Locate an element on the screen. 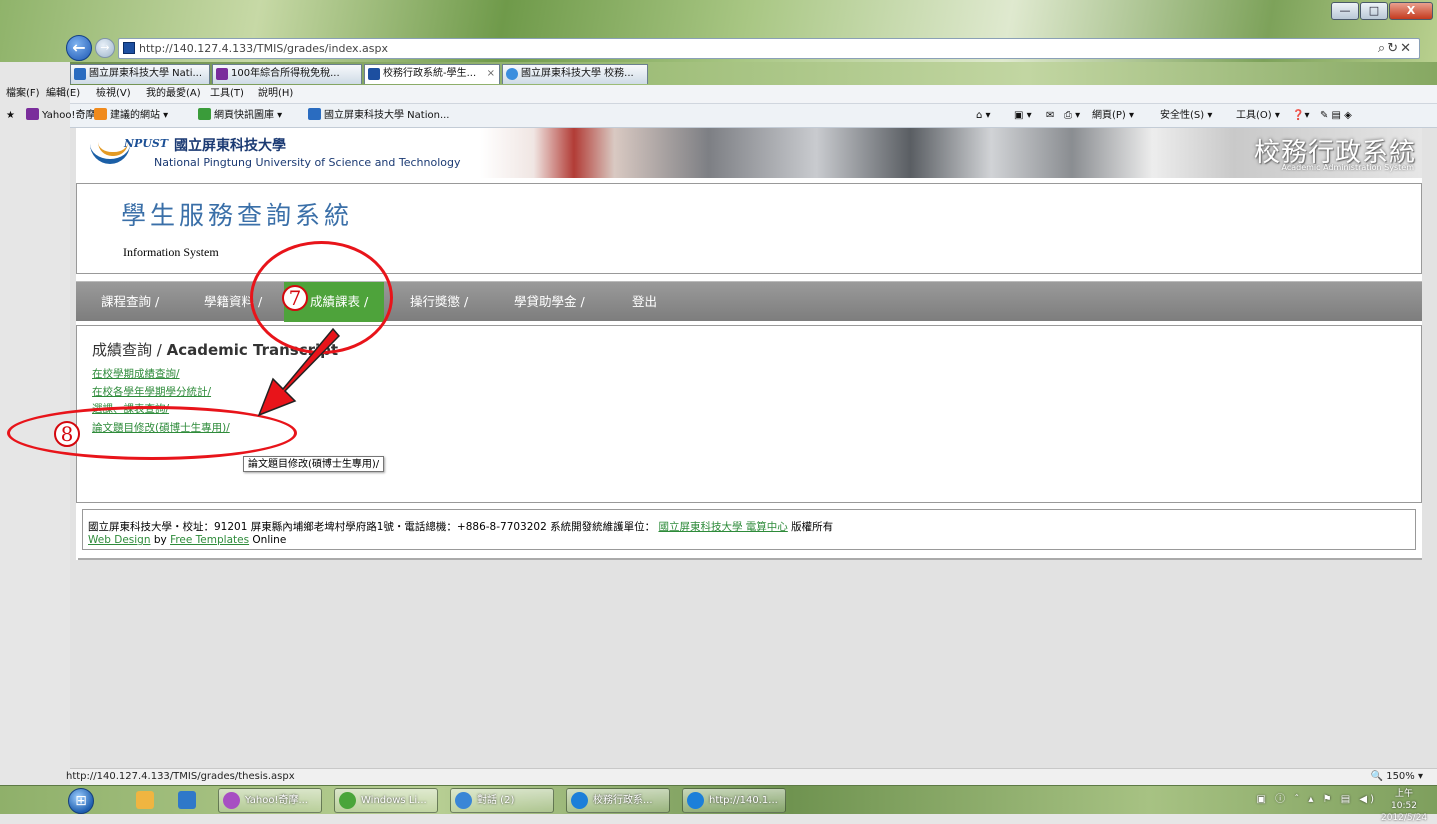 This screenshot has width=1437, height=824. footer-divider is located at coordinates (750, 559).